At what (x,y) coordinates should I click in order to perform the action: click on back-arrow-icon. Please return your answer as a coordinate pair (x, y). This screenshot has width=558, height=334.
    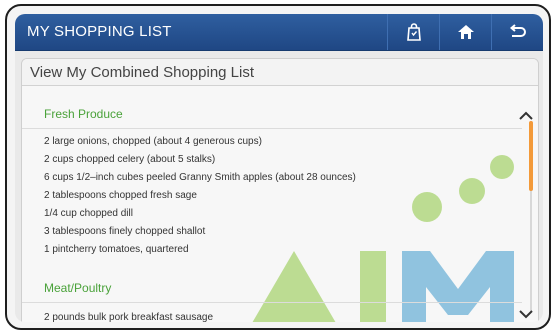
    Looking at the image, I should click on (517, 30).